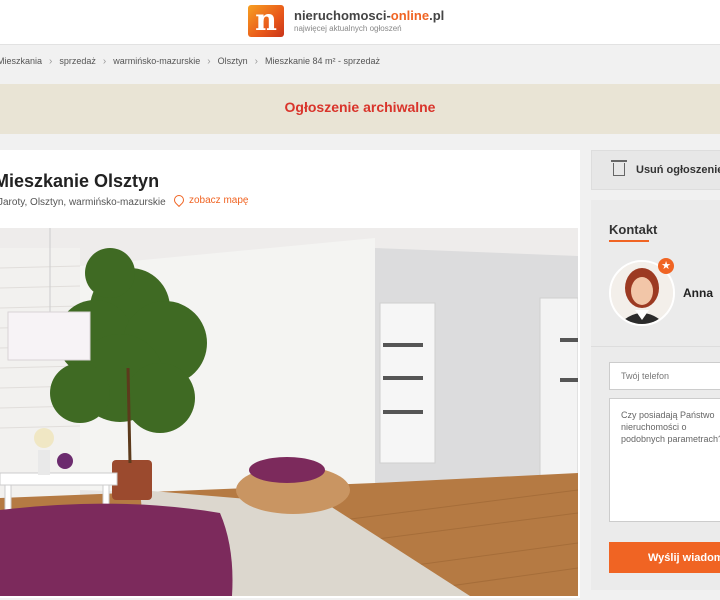 Image resolution: width=720 pixels, height=600 pixels. What do you see at coordinates (664, 376) in the screenshot?
I see `phone-input: Twój telefon` at bounding box center [664, 376].